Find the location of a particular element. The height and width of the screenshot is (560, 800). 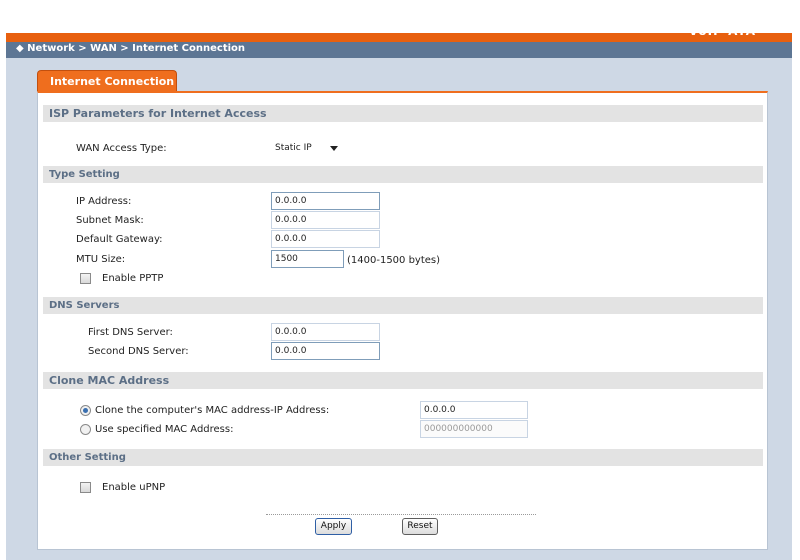

second-dns-input: 0.0.0.0 is located at coordinates (325, 351).